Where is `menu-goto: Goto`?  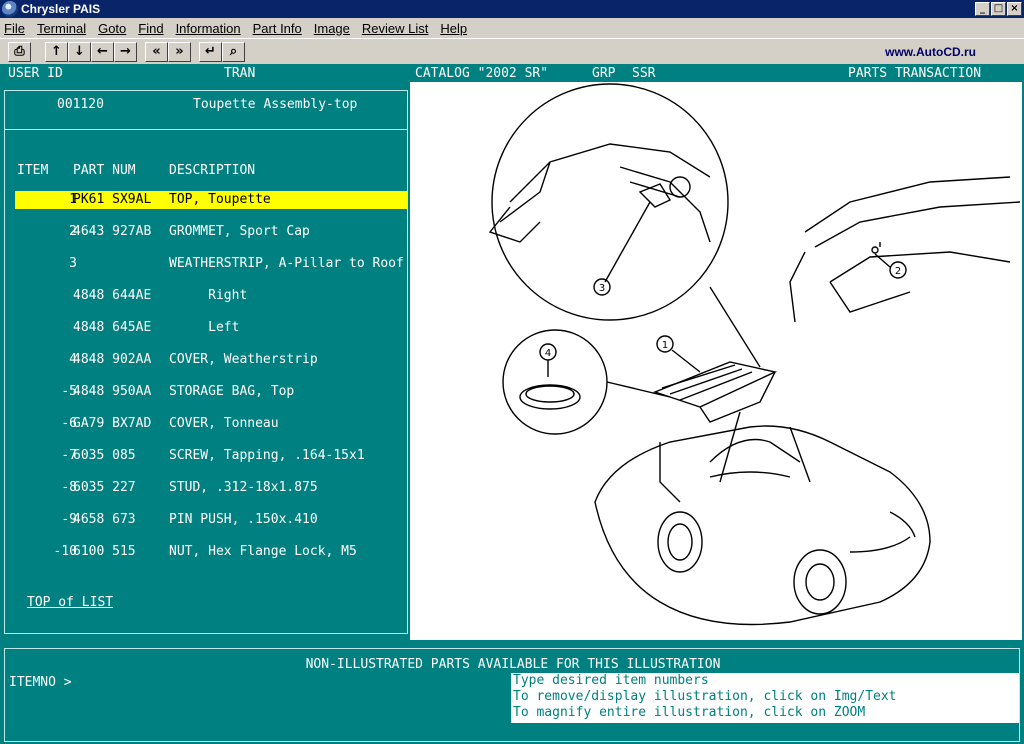 menu-goto: Goto is located at coordinates (112, 28).